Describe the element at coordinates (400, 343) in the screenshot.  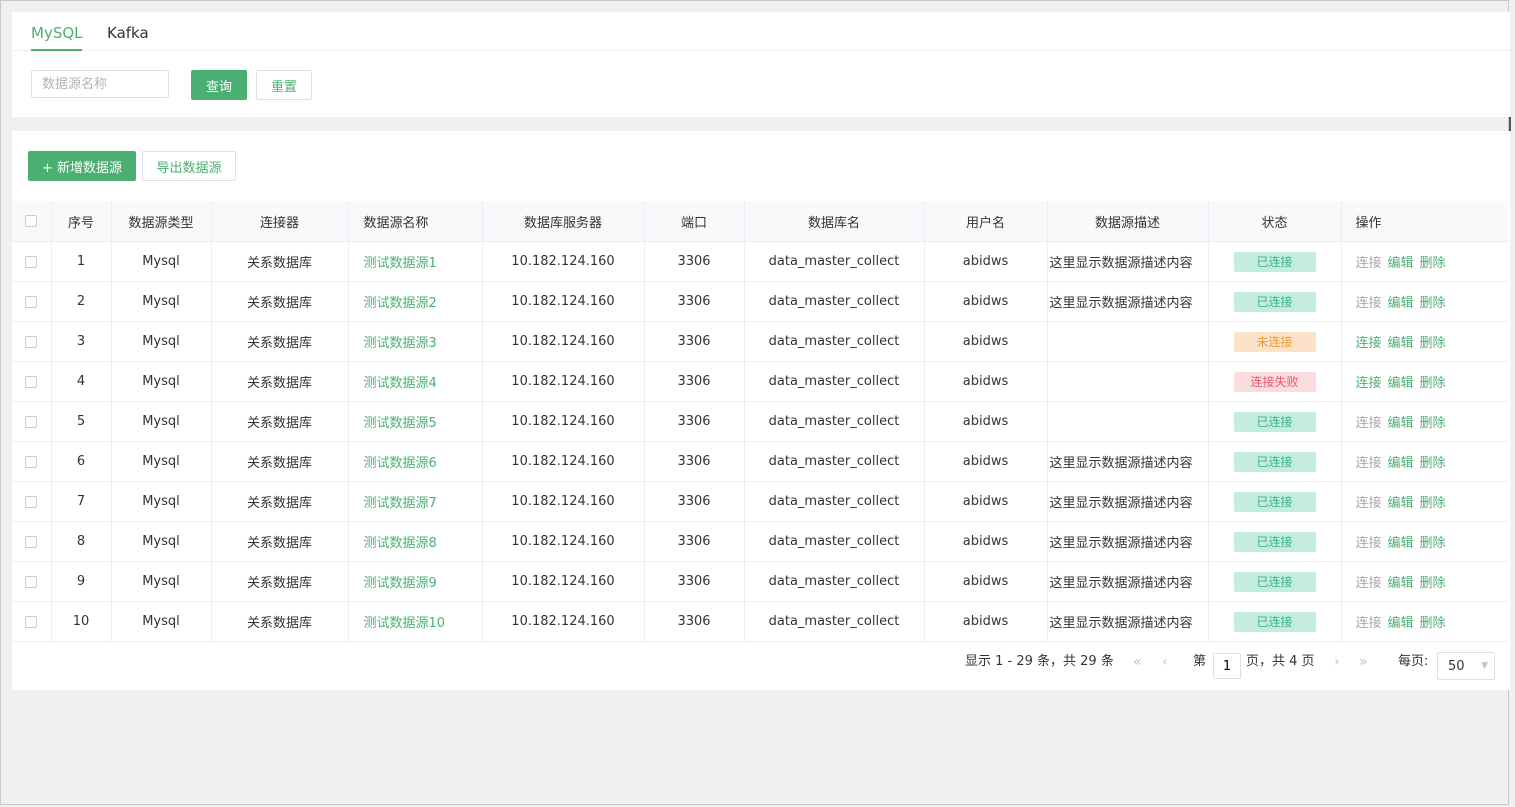
I see `datasource-link: 测试数据源3` at that location.